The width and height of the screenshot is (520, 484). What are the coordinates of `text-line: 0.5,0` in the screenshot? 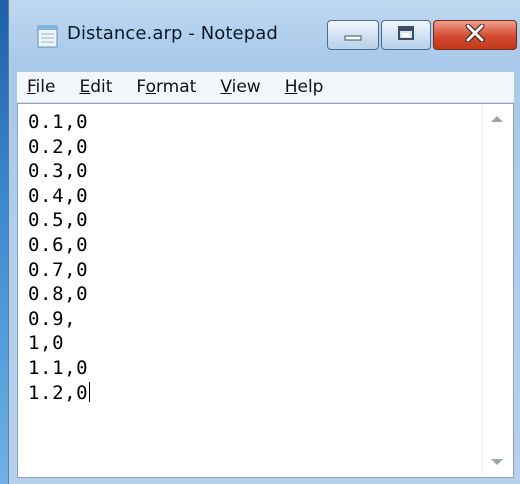 It's located at (58, 220).